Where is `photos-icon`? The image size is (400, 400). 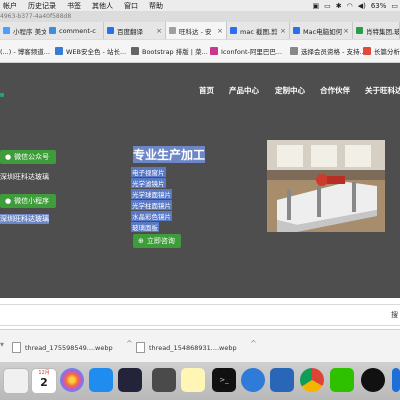
photos-icon is located at coordinates (72, 380).